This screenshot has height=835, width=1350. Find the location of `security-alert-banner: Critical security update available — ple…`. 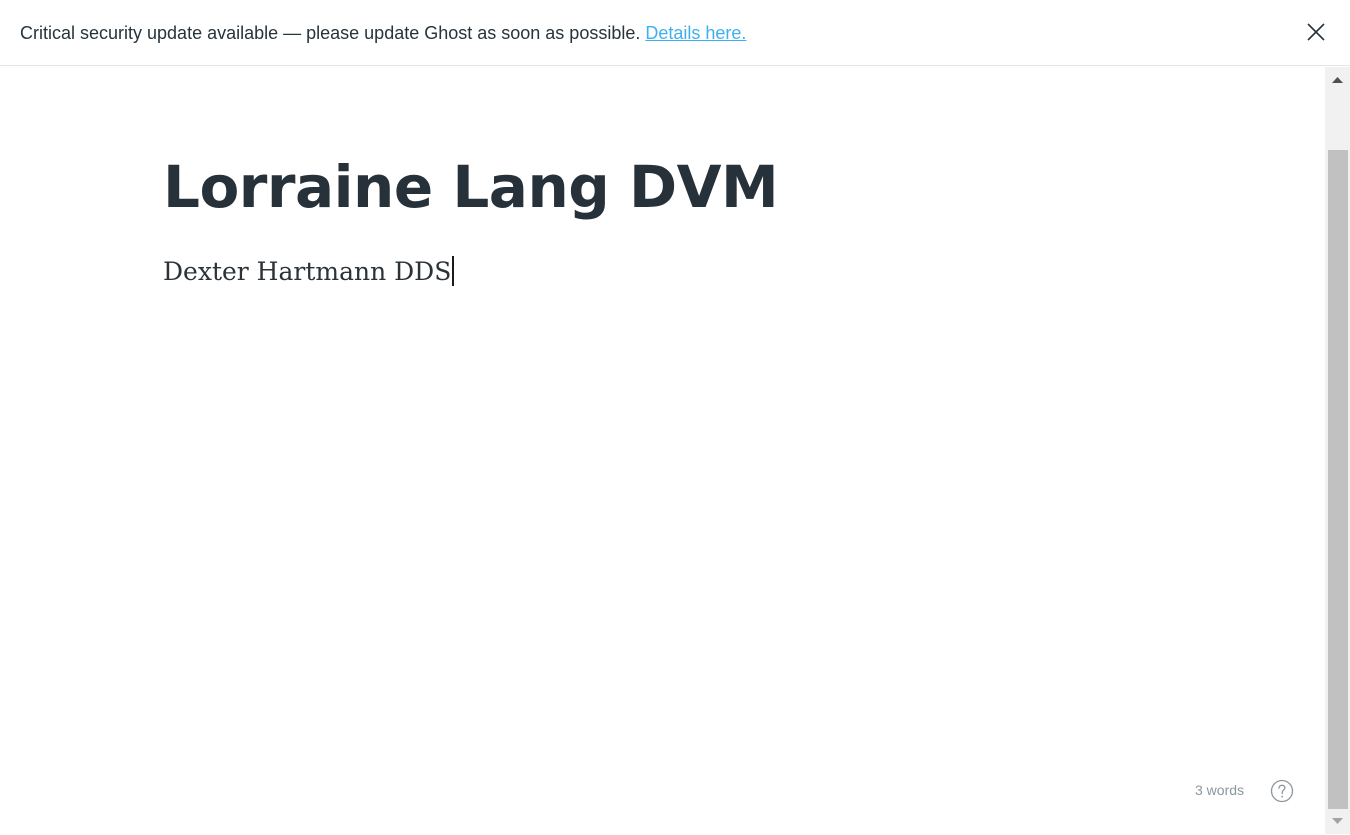

security-alert-banner: Critical security update available — ple… is located at coordinates (675, 33).